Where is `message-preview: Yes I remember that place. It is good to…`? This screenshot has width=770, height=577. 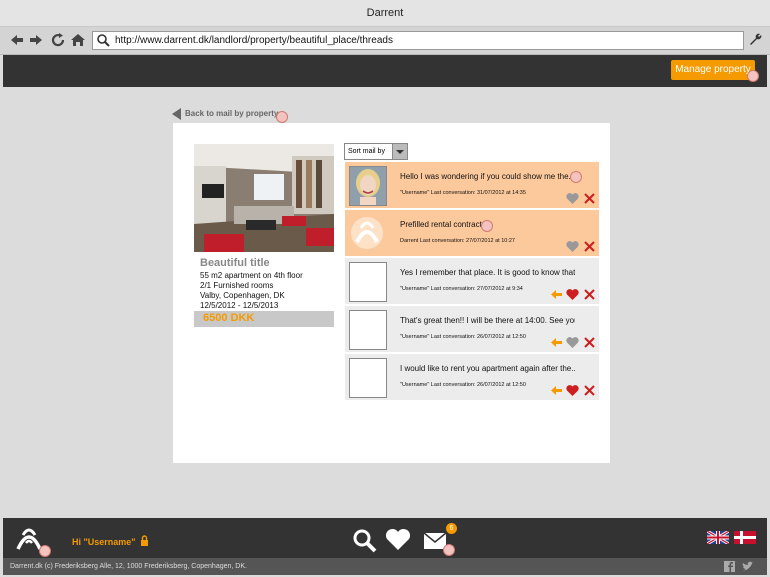 message-preview: Yes I remember that place. It is good to… is located at coordinates (487, 272).